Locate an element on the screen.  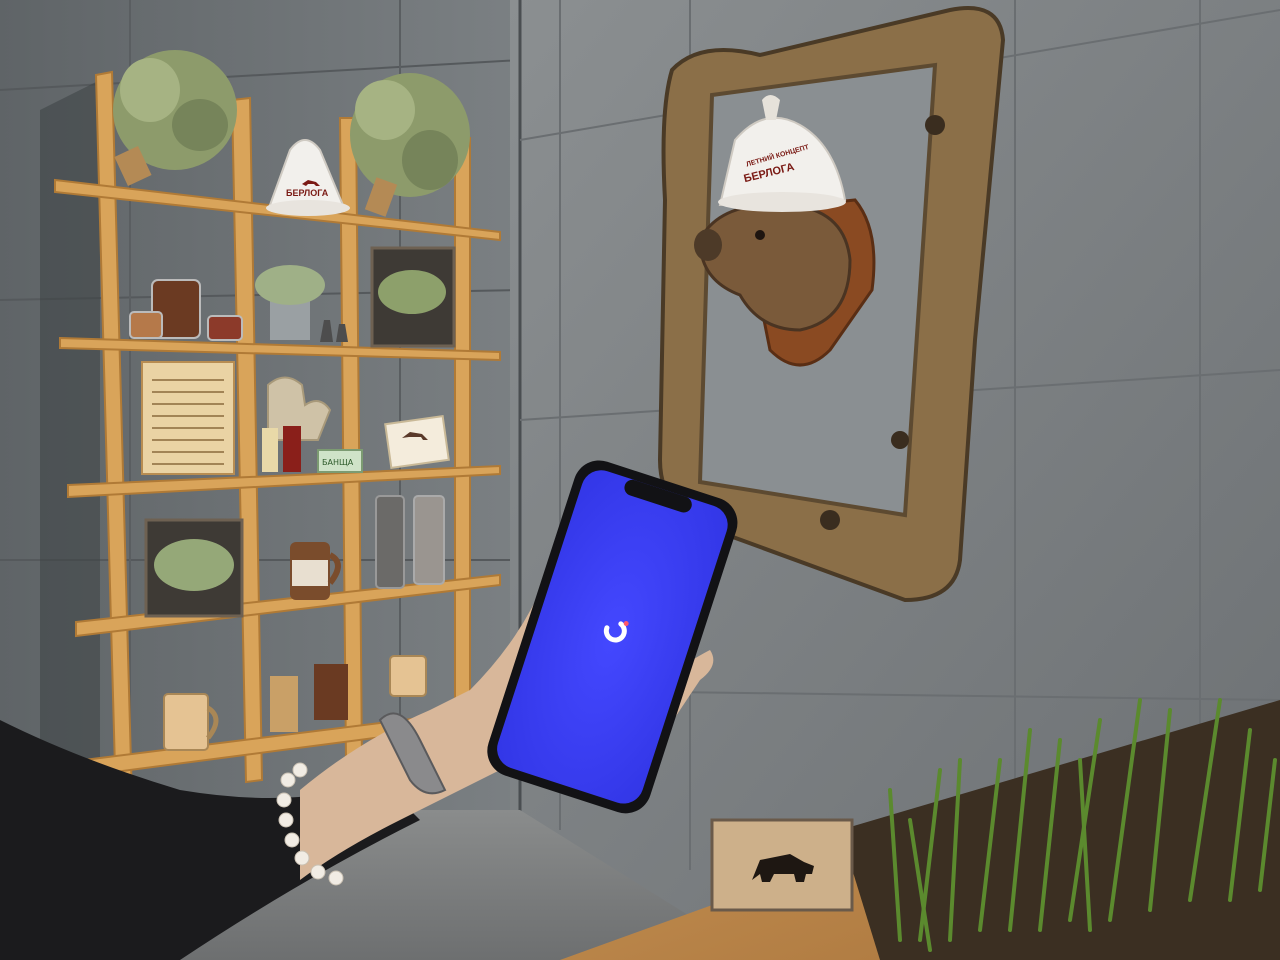
soap-box: БАНЩА is located at coordinates (340, 461).